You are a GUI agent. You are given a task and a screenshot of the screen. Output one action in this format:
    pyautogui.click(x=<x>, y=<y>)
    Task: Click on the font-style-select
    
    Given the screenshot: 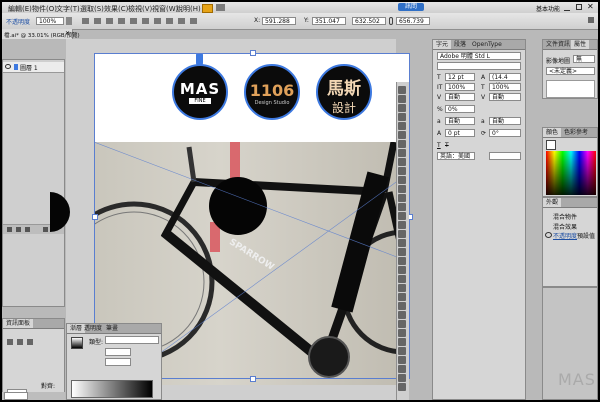 What is the action you would take?
    pyautogui.click(x=479, y=66)
    